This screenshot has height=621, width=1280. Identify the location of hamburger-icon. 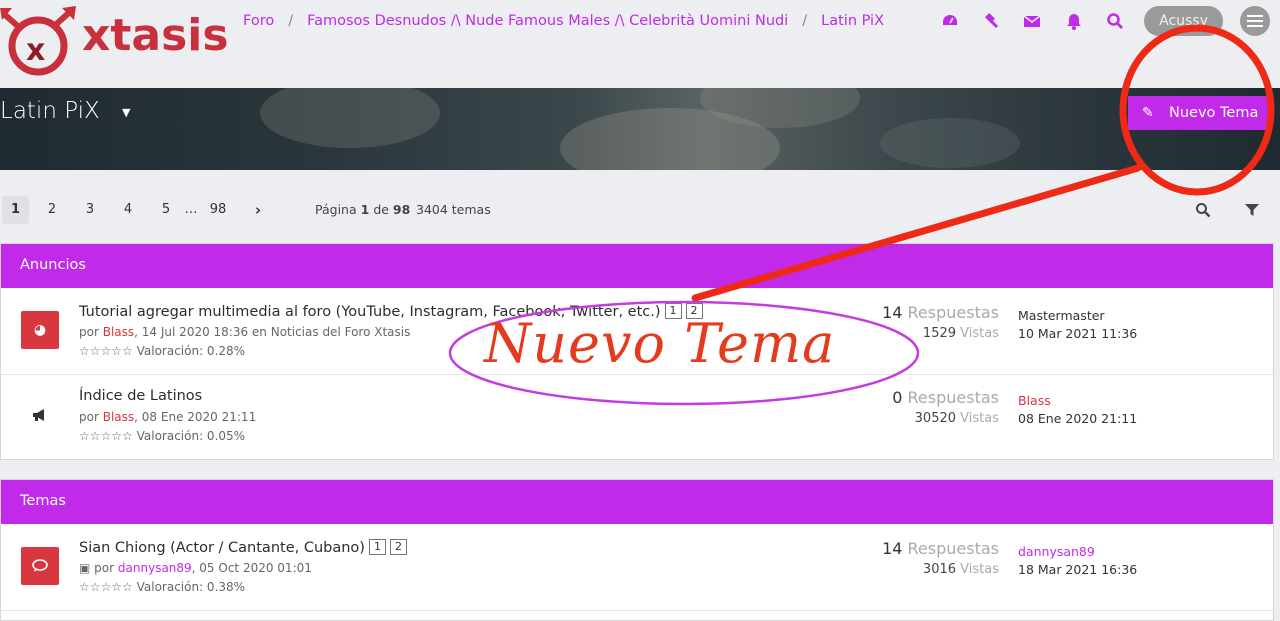
(1255, 21).